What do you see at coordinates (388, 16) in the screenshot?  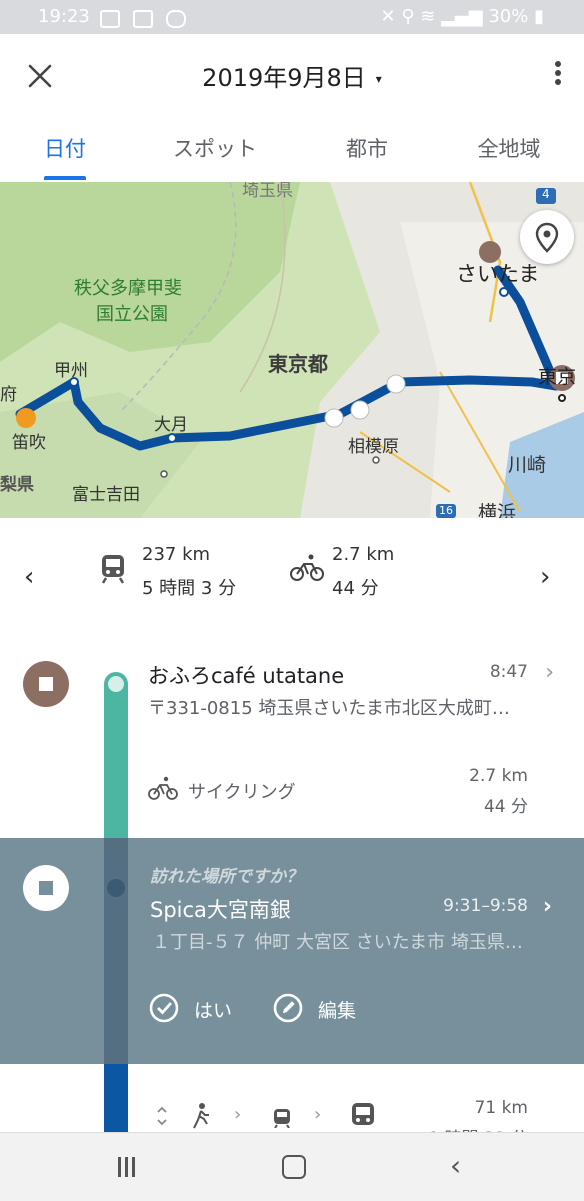 I see `mute-icon: ✕` at bounding box center [388, 16].